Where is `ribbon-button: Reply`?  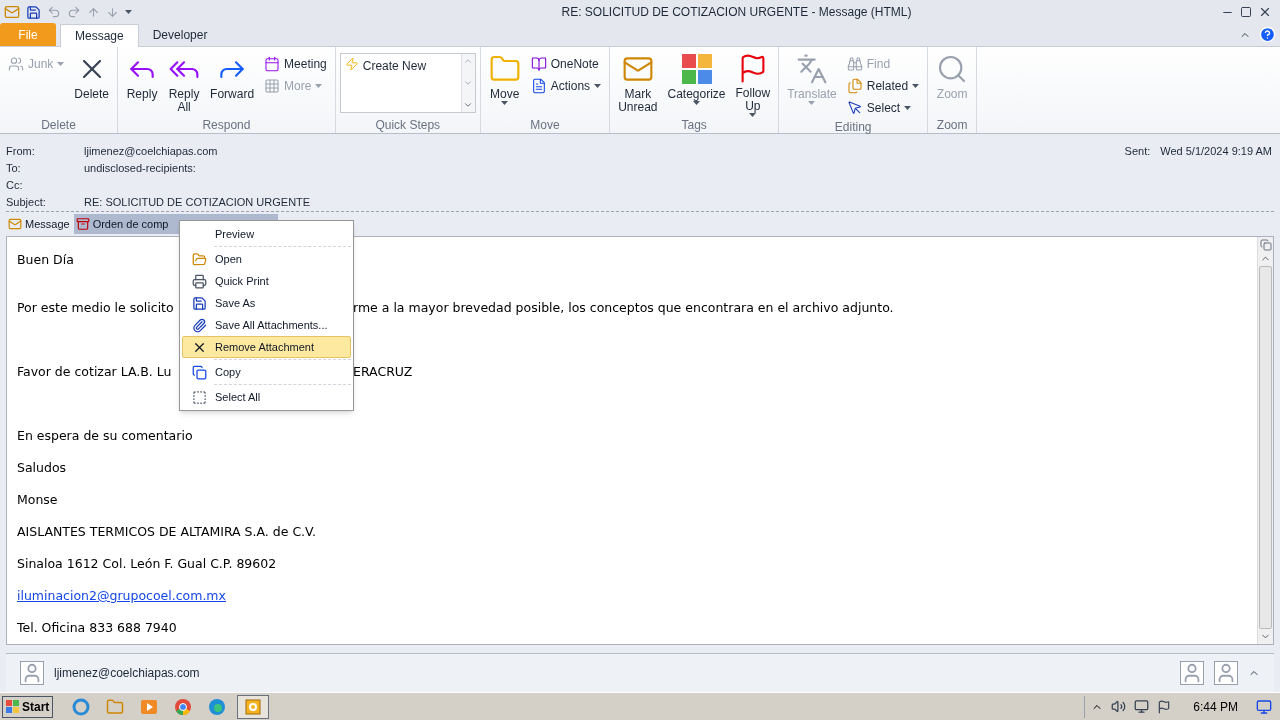
ribbon-button: Reply is located at coordinates (142, 83).